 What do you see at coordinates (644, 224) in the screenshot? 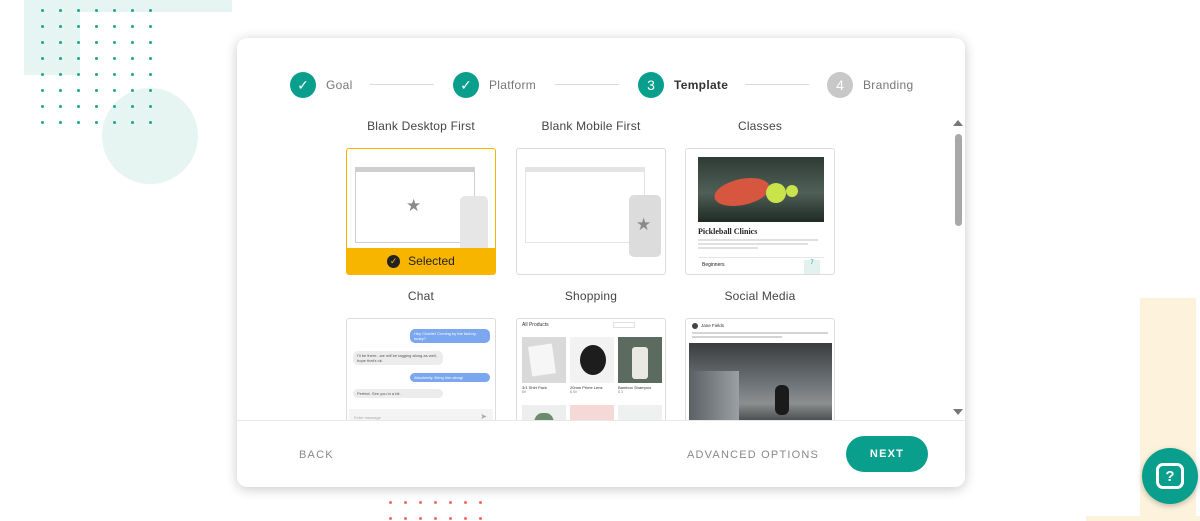
I see `star-icon: ★` at bounding box center [644, 224].